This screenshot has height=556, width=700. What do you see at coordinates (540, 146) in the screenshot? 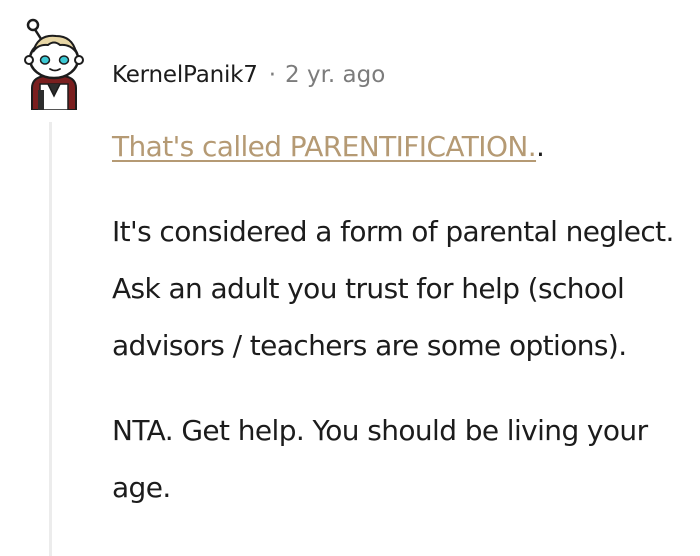
I see `link-trailing-period: .` at bounding box center [540, 146].